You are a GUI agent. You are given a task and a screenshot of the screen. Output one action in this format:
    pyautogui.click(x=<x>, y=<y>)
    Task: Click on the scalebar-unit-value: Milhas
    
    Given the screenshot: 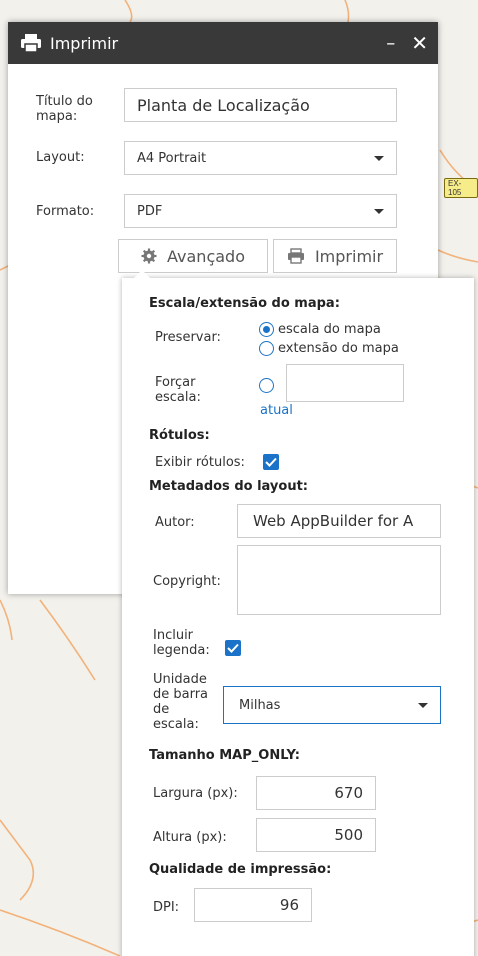 What is the action you would take?
    pyautogui.click(x=260, y=705)
    